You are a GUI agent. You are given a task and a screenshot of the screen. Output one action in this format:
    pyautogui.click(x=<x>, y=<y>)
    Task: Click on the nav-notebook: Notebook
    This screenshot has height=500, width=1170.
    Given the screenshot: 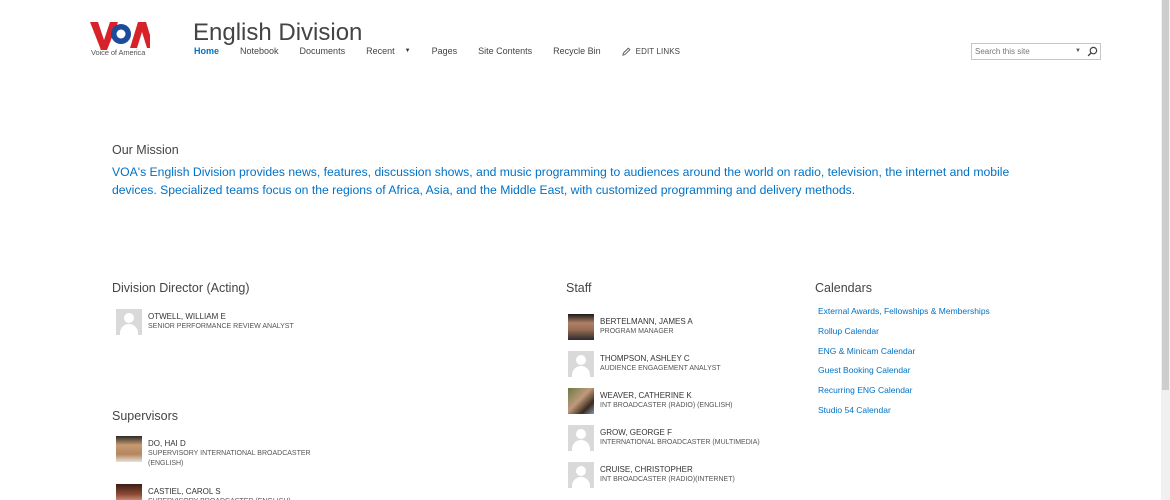 What is the action you would take?
    pyautogui.click(x=259, y=51)
    